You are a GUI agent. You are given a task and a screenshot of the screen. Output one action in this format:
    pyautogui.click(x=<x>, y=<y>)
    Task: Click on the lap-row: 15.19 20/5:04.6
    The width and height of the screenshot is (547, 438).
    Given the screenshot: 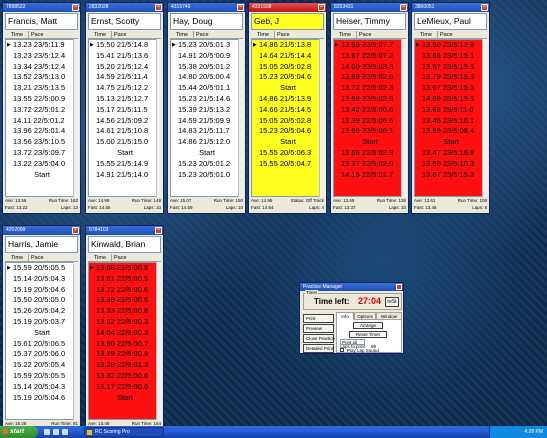 What is the action you would take?
    pyautogui.click(x=42, y=398)
    